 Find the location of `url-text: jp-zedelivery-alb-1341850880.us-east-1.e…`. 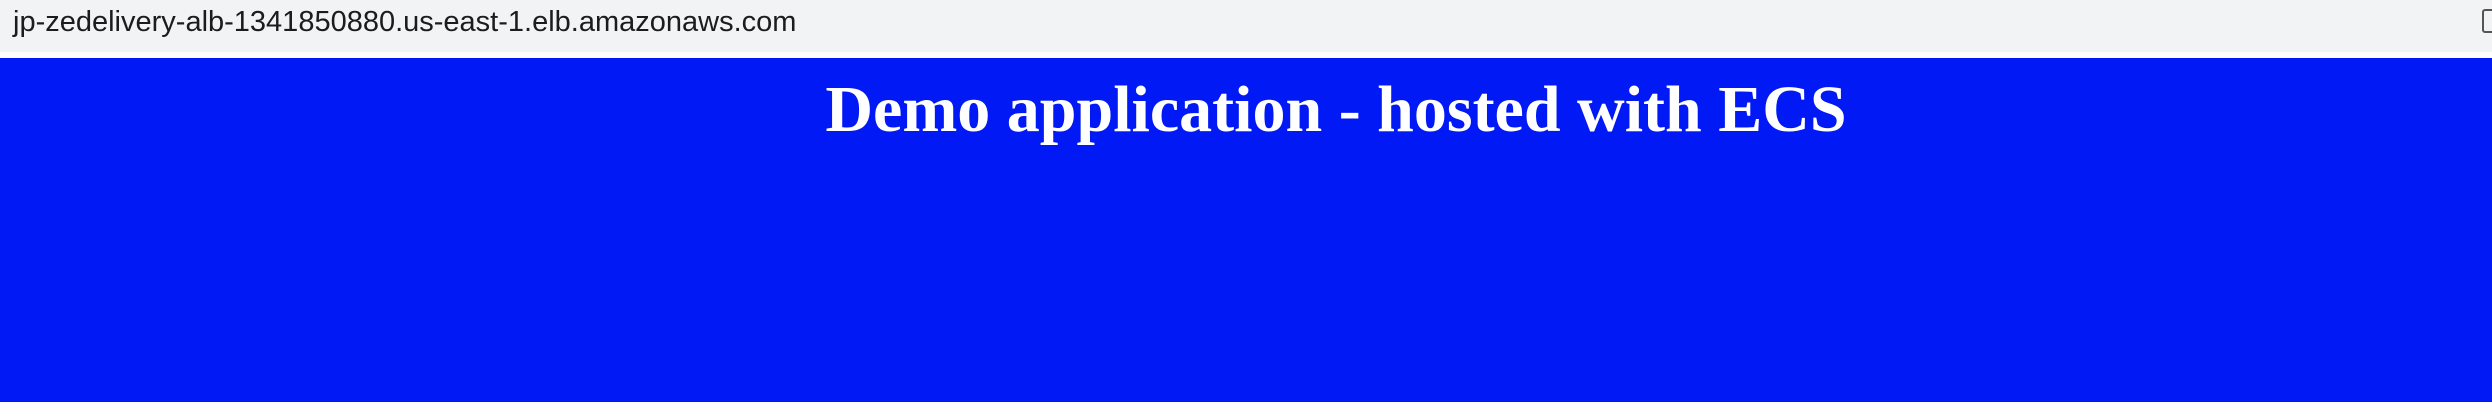

url-text: jp-zedelivery-alb-1341850880.us-east-1.e… is located at coordinates (404, 22).